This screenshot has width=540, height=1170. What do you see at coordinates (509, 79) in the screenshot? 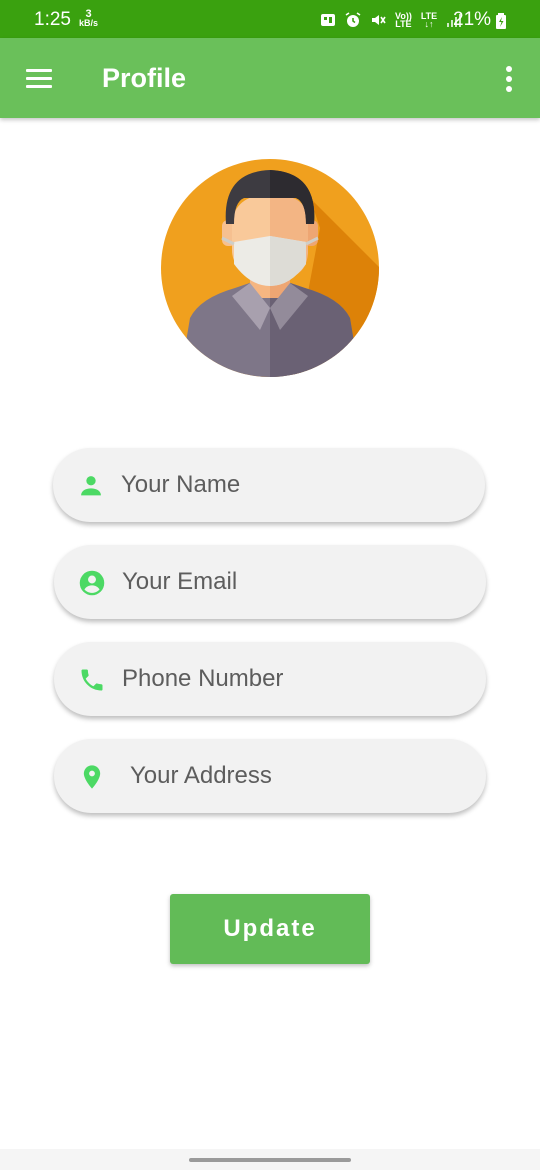
I see `more-vert-icon` at bounding box center [509, 79].